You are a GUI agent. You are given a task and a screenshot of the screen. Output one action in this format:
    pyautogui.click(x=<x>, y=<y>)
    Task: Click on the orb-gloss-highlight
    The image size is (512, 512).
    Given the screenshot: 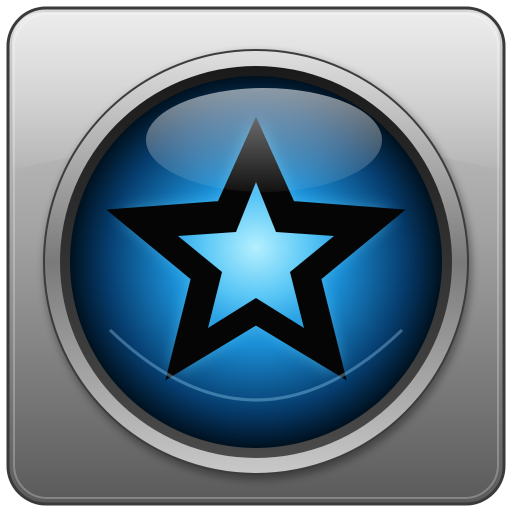 What is the action you would take?
    pyautogui.click(x=264, y=140)
    